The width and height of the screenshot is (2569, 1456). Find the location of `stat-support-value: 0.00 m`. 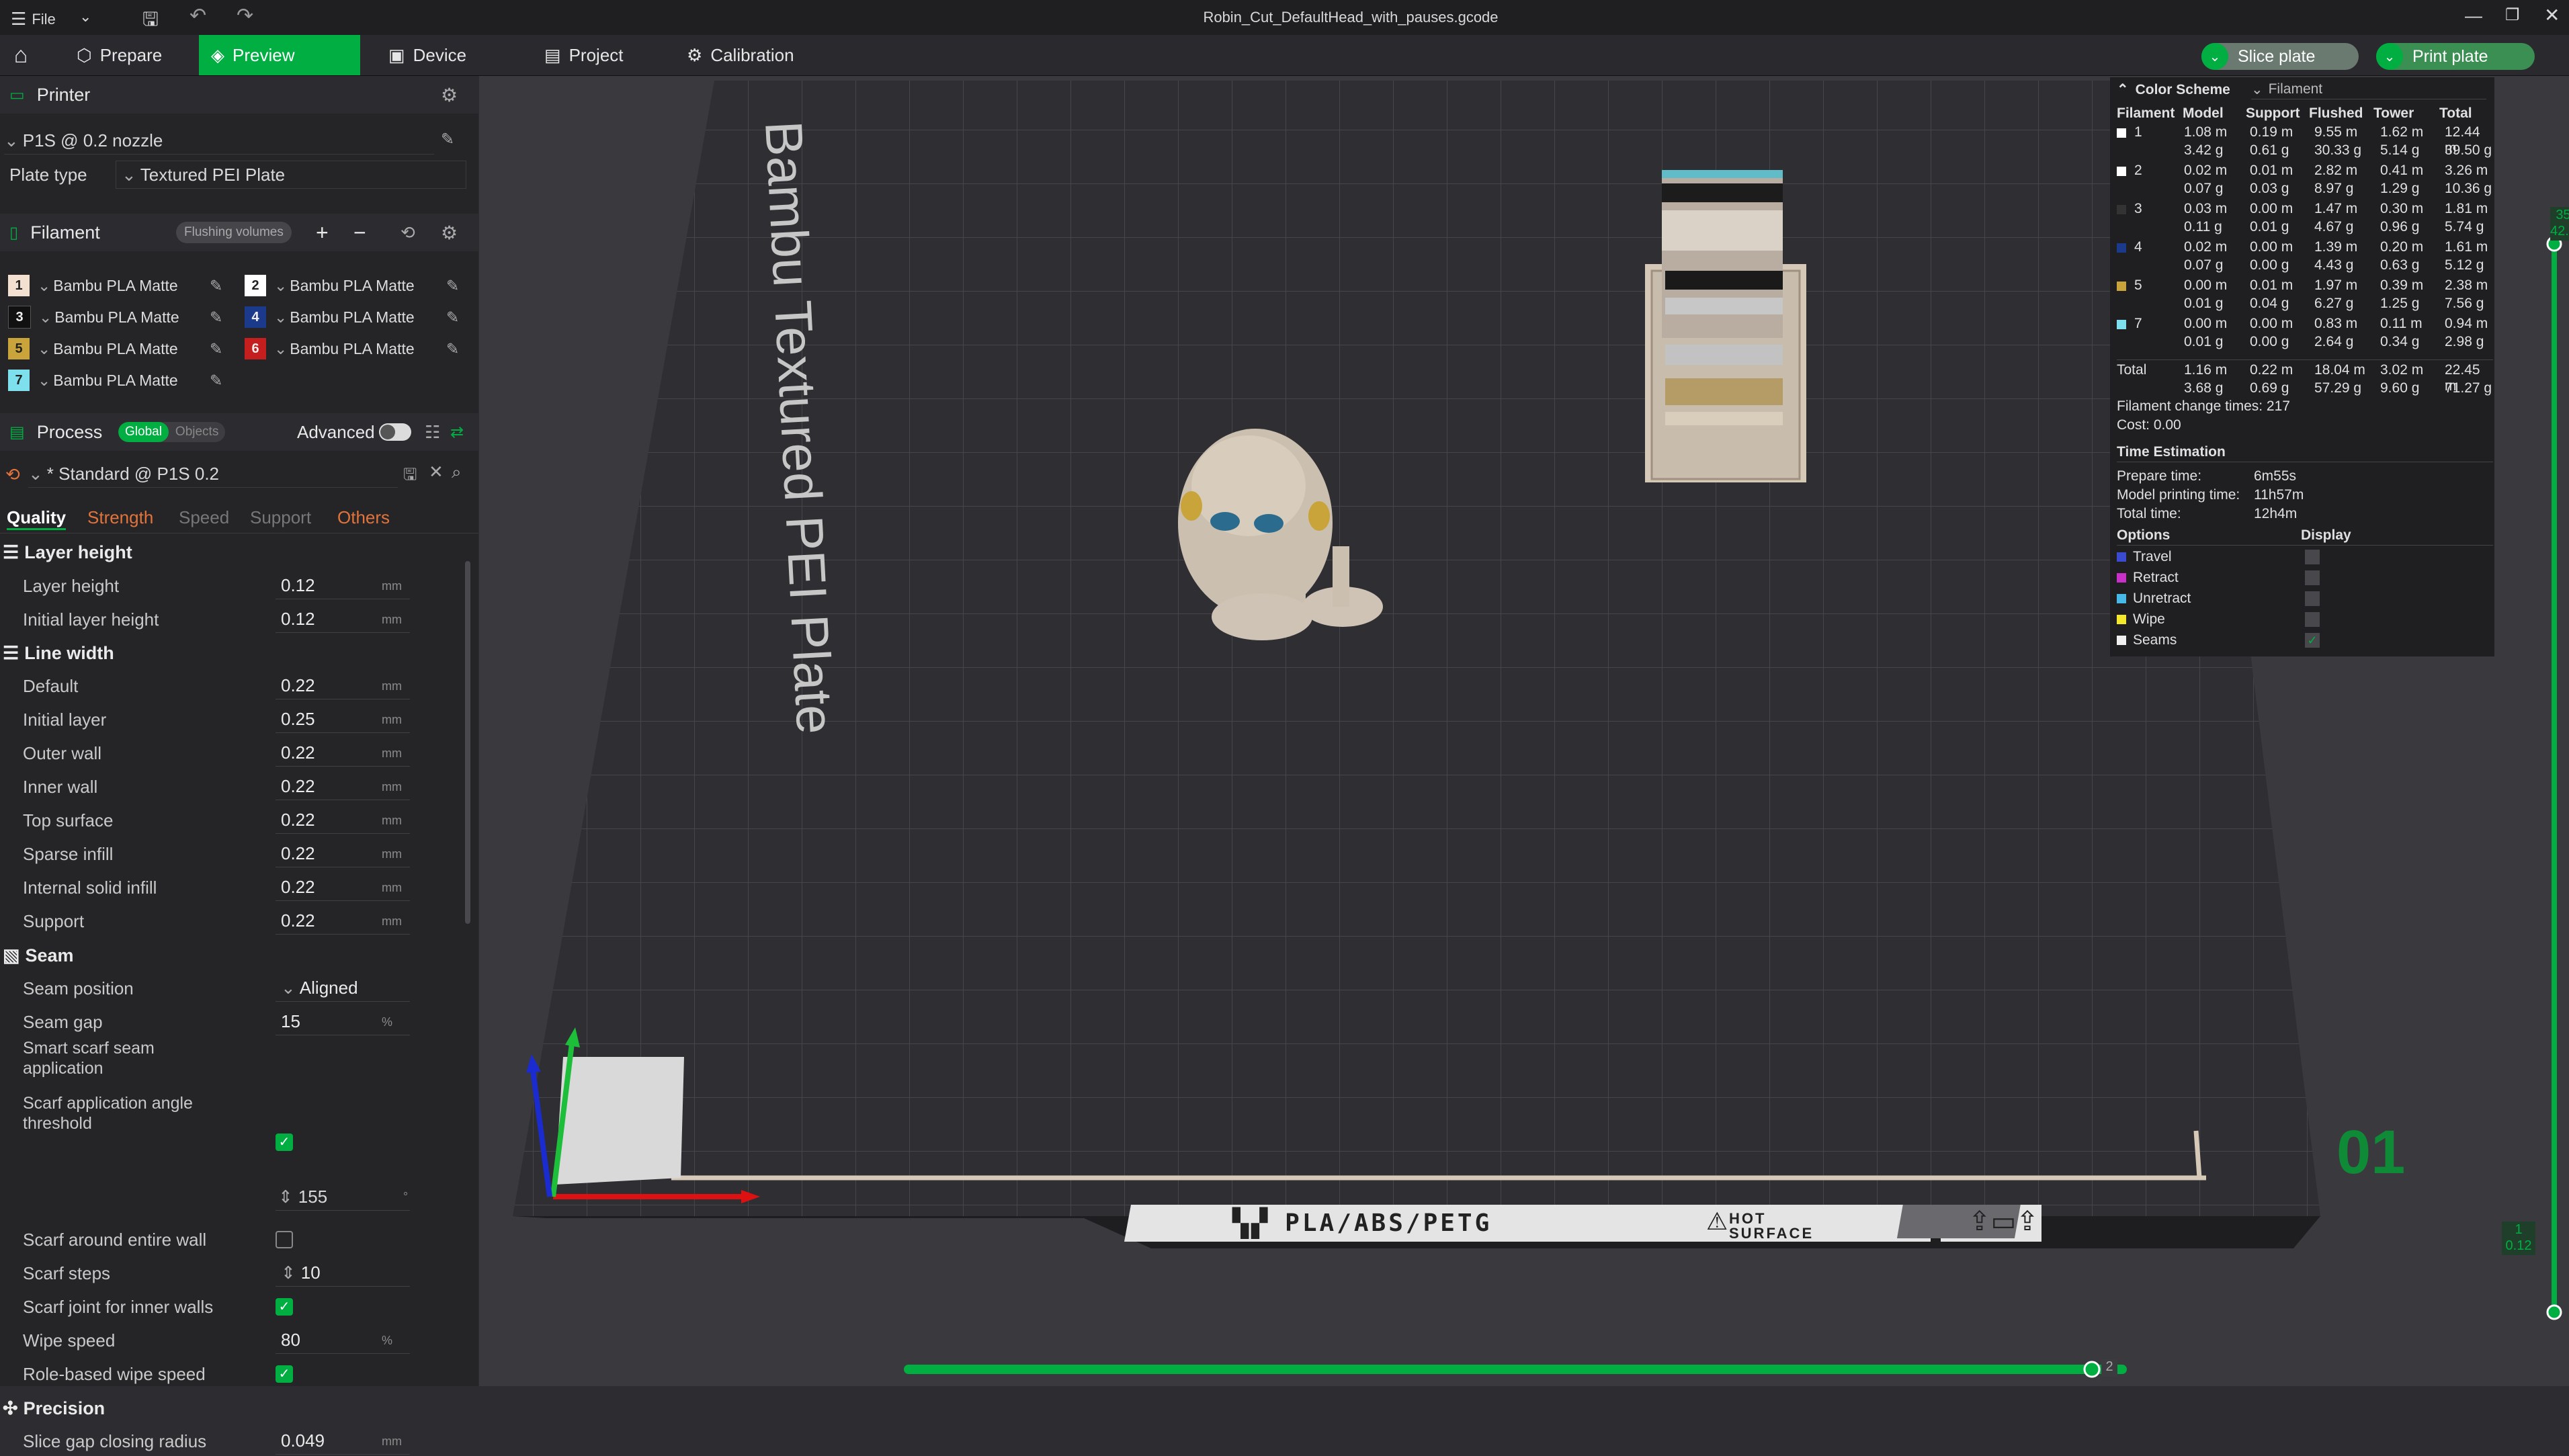

stat-support-value: 0.00 m is located at coordinates (2272, 323).